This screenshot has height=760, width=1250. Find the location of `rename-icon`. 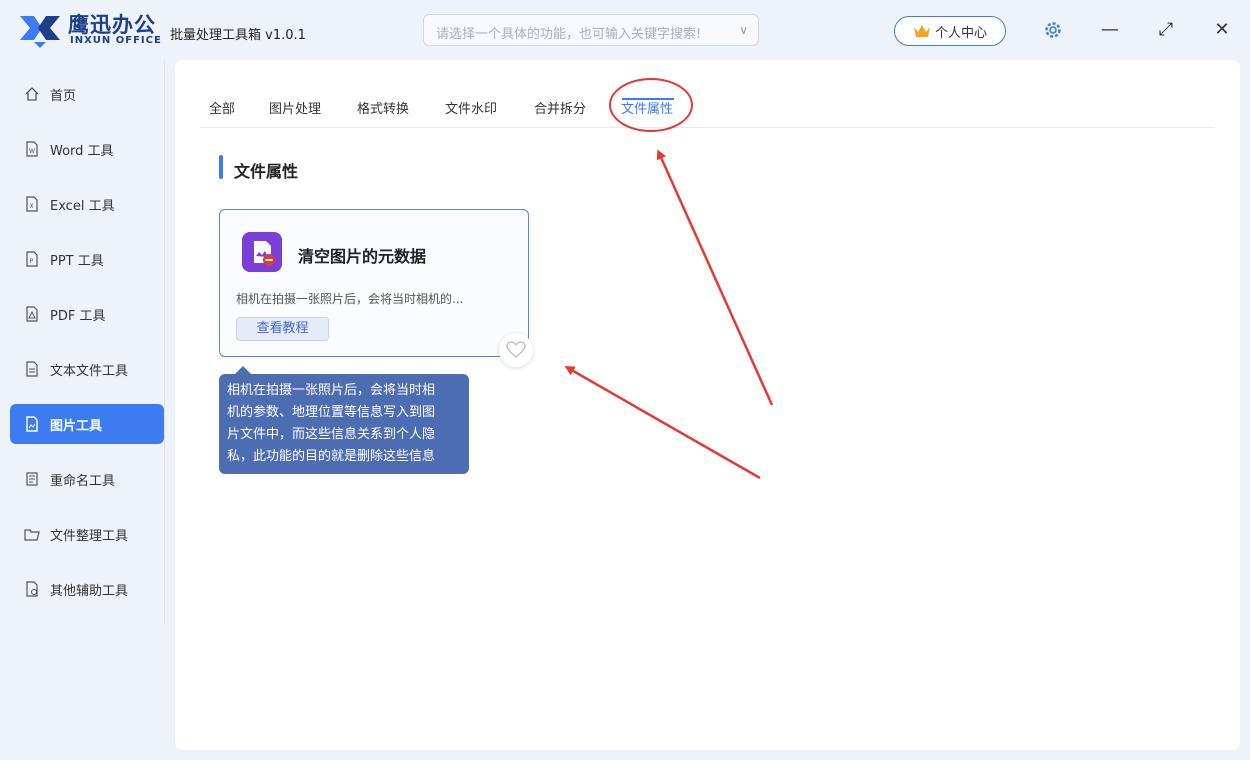

rename-icon is located at coordinates (32, 479).